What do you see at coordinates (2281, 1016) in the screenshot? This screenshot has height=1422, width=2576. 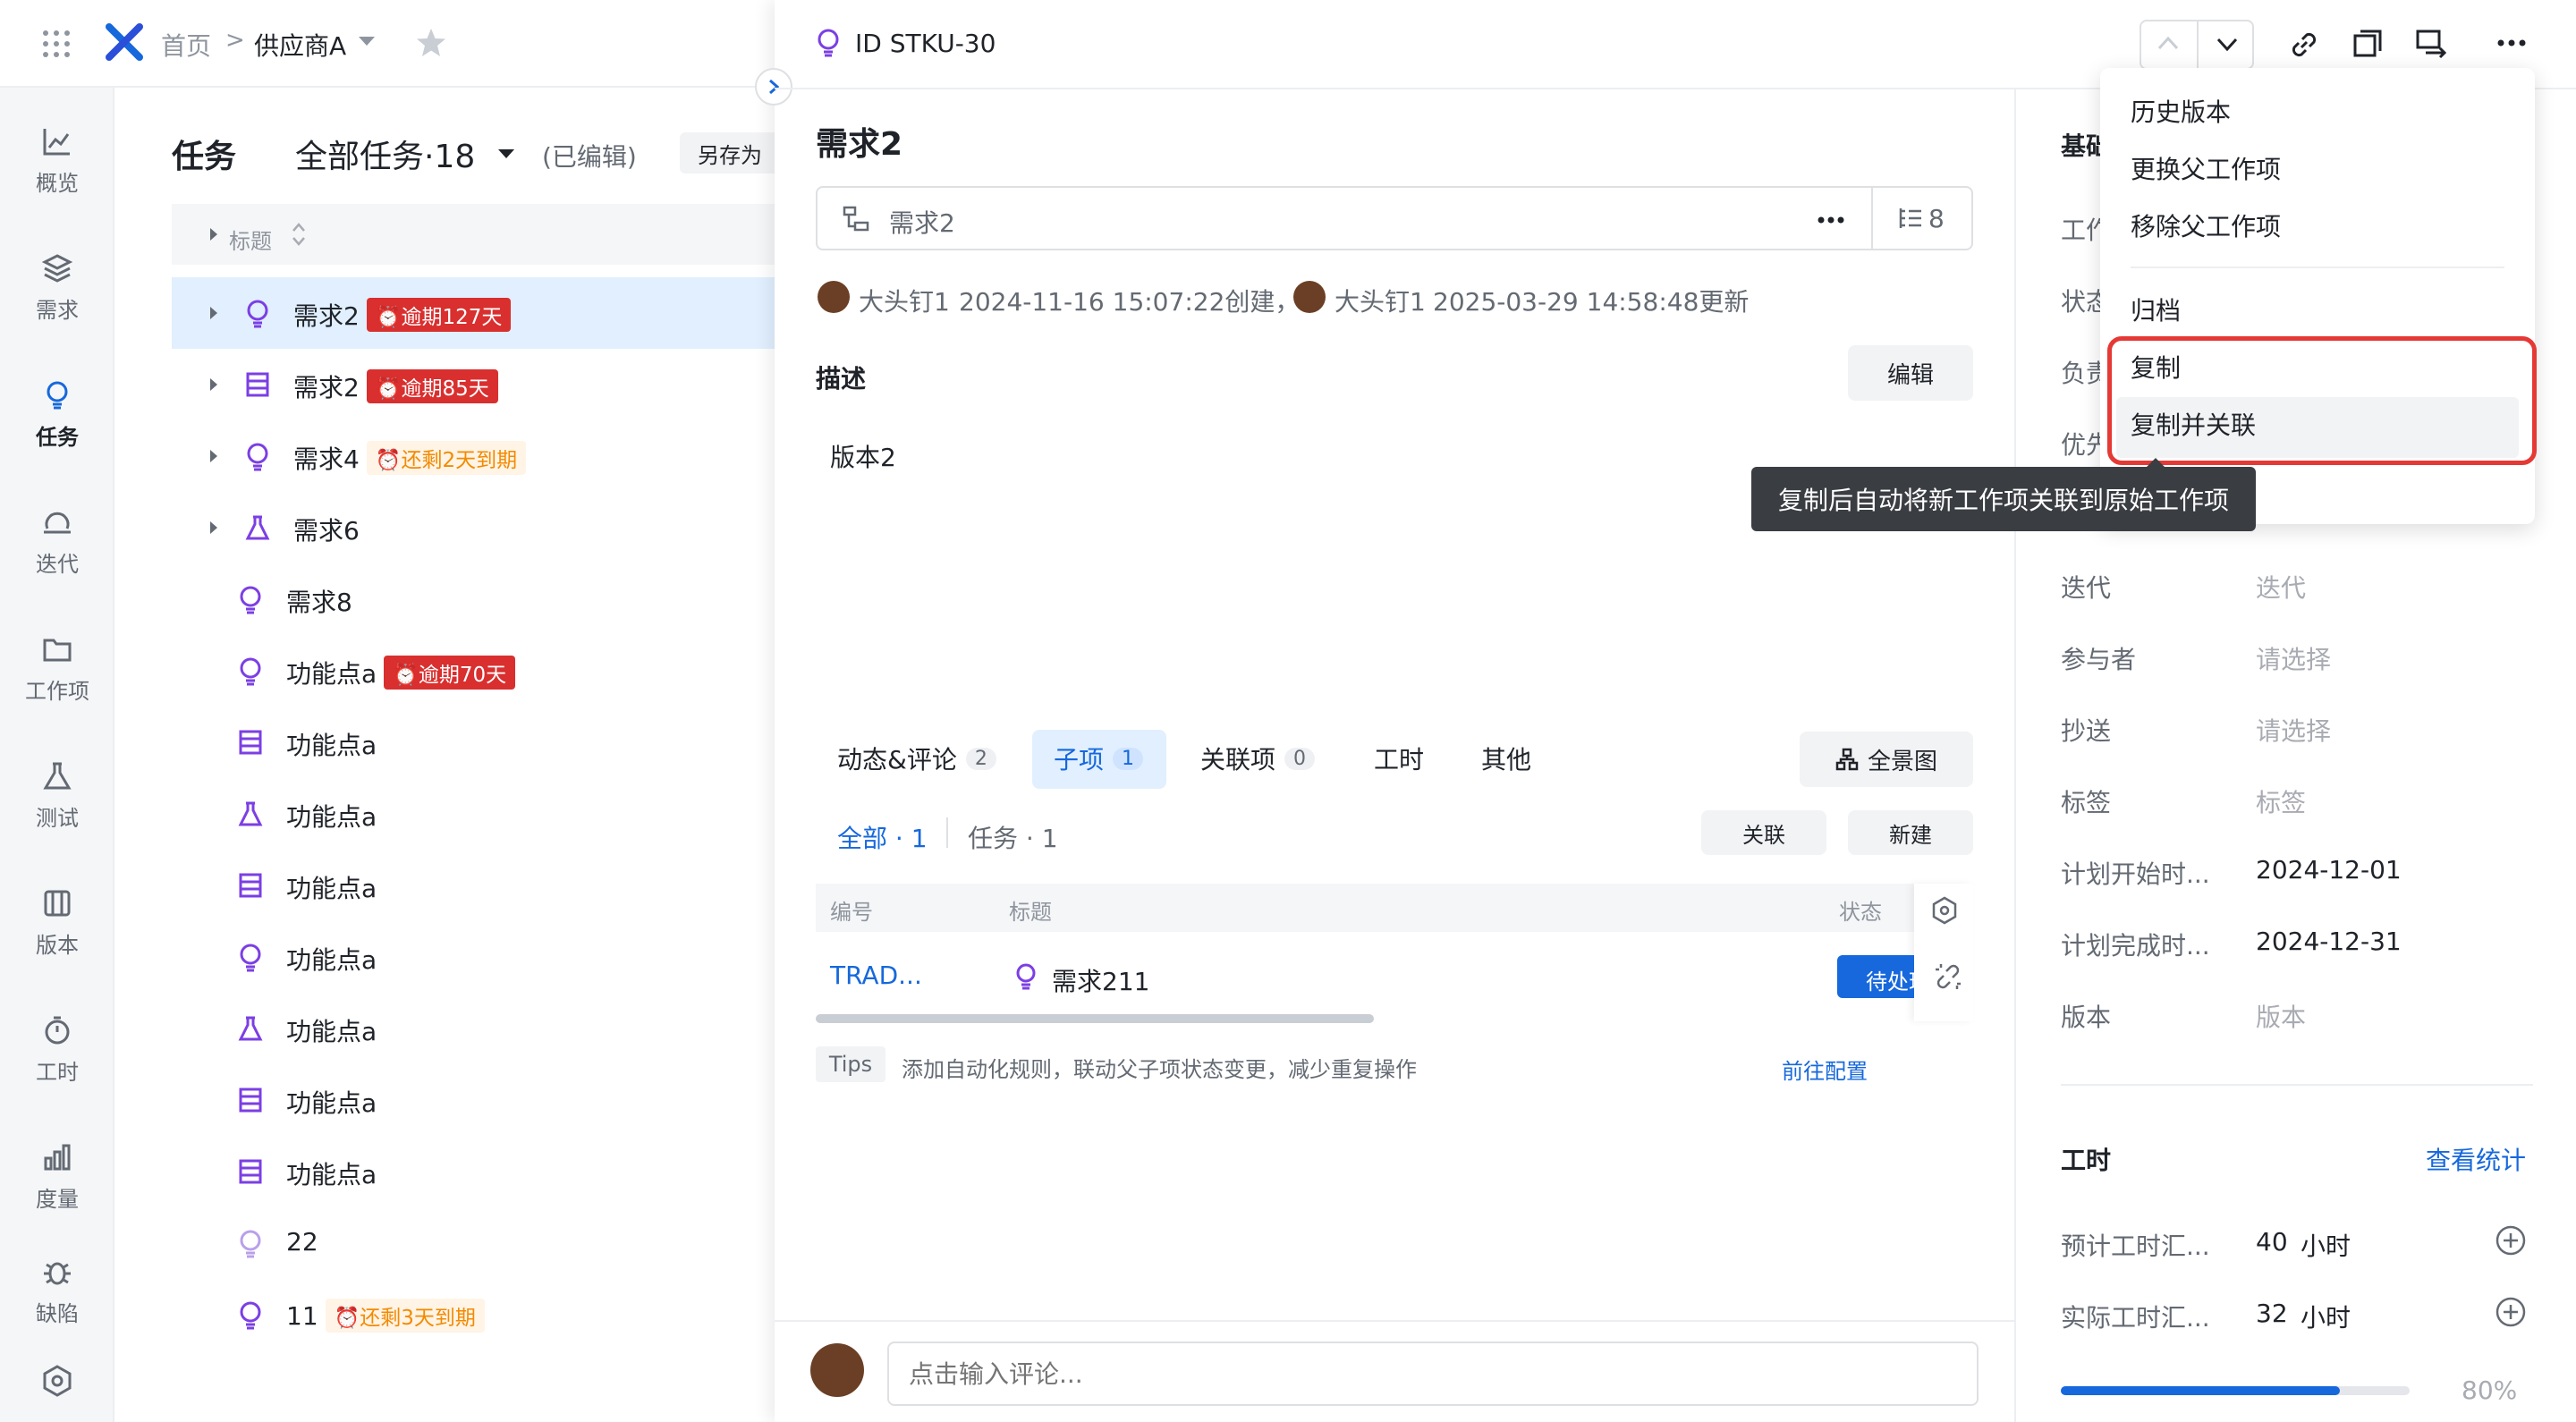 I see `field-value: 版本` at bounding box center [2281, 1016].